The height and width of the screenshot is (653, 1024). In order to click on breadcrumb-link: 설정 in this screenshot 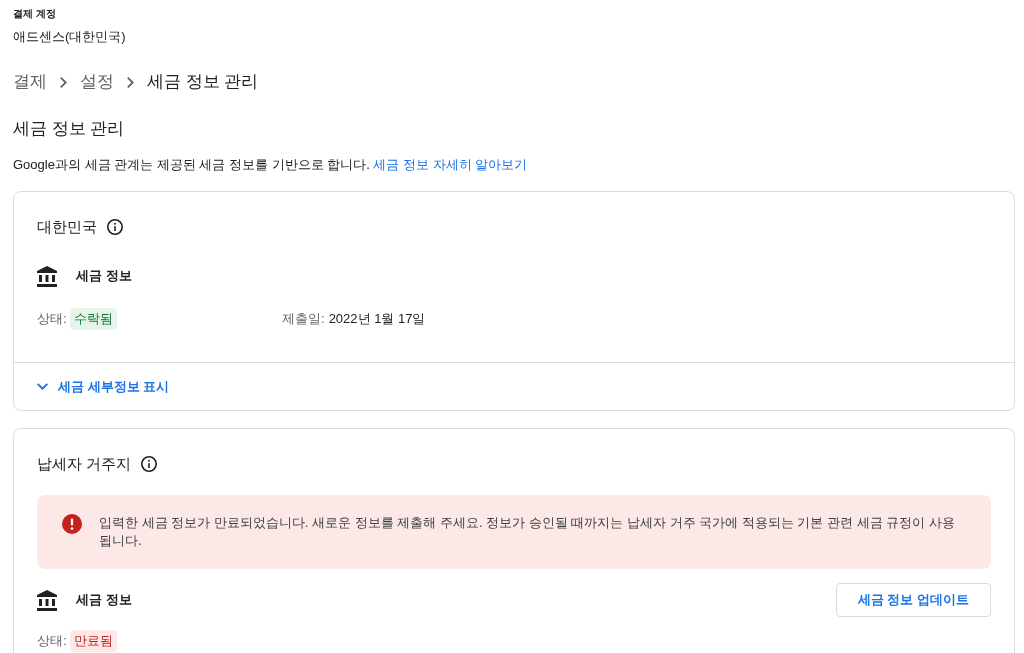, I will do `click(97, 82)`.